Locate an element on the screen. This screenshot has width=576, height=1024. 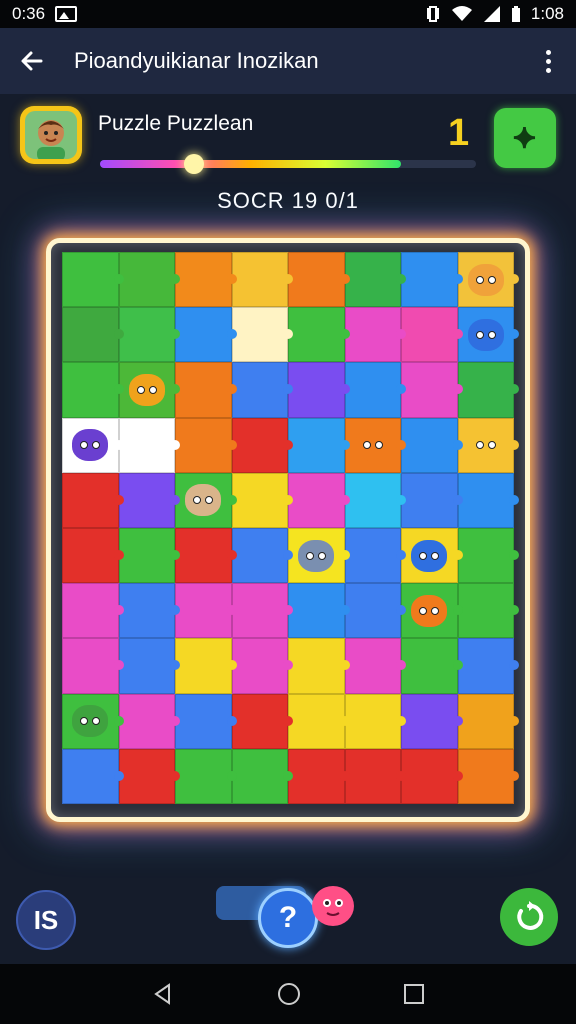
wifi-icon is located at coordinates (461, 13).